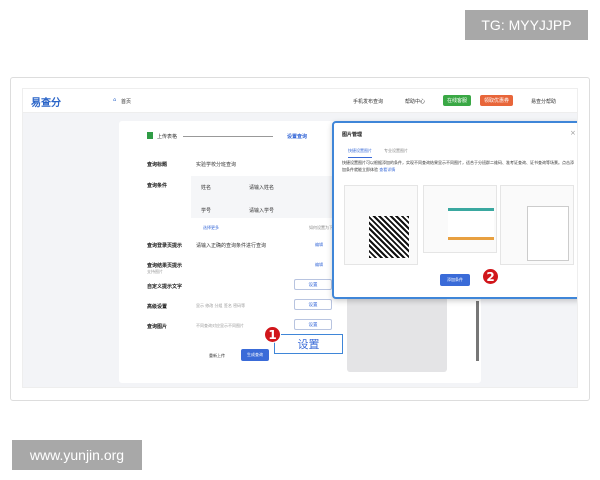 The height and width of the screenshot is (480, 600). I want to click on select-more-link: 选择更多, so click(211, 228).